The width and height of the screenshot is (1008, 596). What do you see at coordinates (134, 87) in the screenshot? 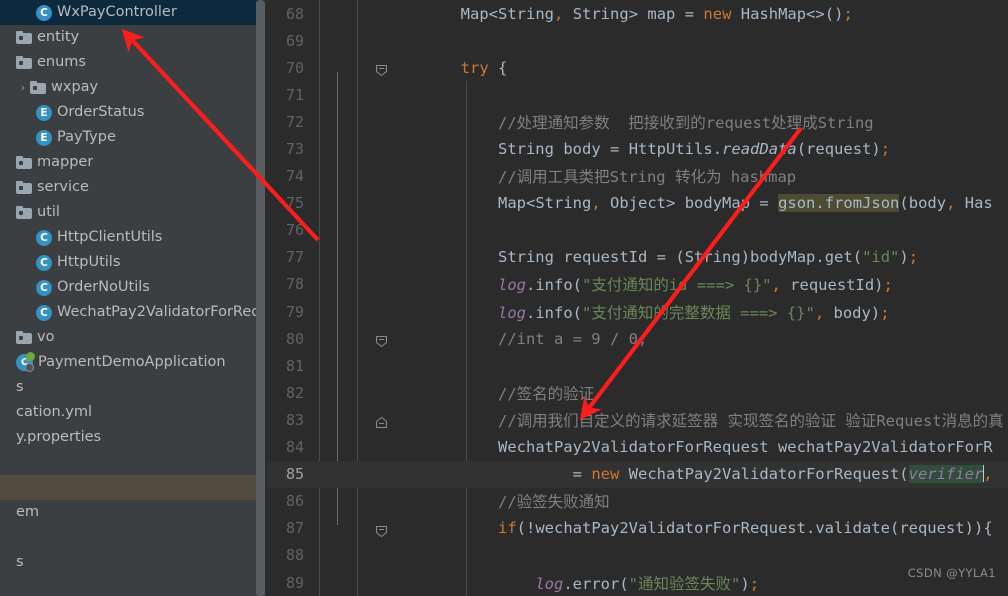
I see `tree-item-wxpay: › wxpay` at bounding box center [134, 87].